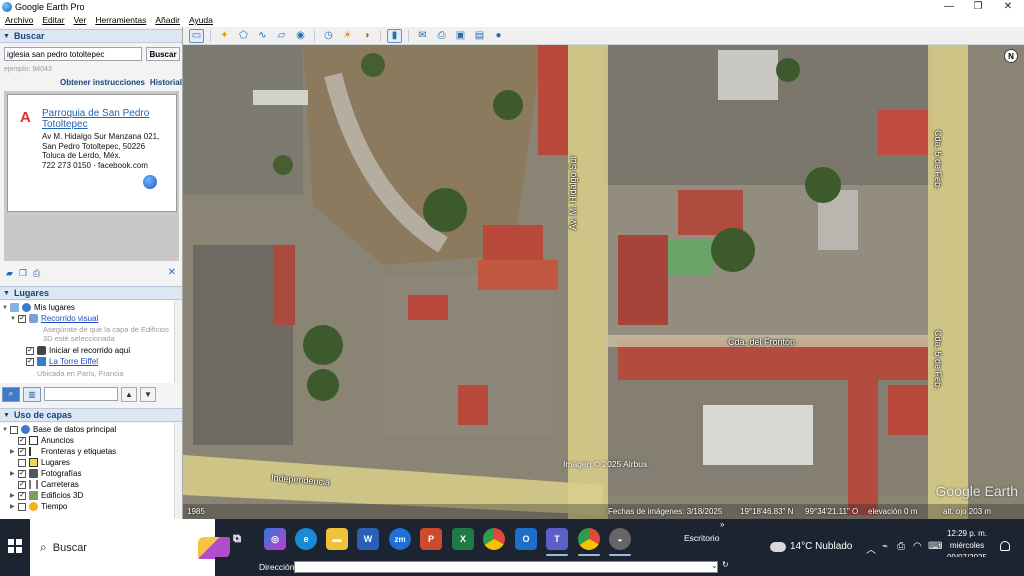 This screenshot has height=576, width=1024. I want to click on sunlight-icon: ☀, so click(347, 36).